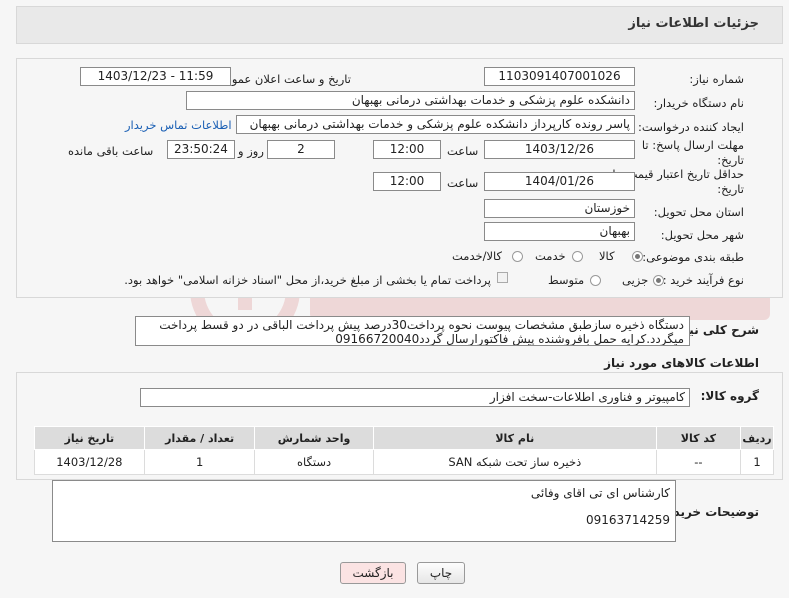  What do you see at coordinates (730, 160) in the screenshot?
I see `deadline-label-date: تاریخ:` at bounding box center [730, 160].